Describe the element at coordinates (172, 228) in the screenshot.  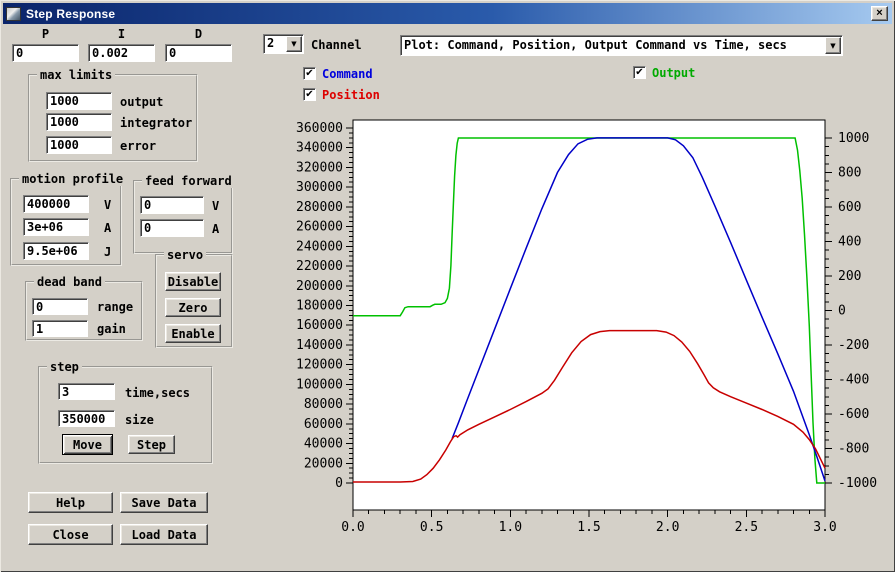
I see `ff-accel-input` at that location.